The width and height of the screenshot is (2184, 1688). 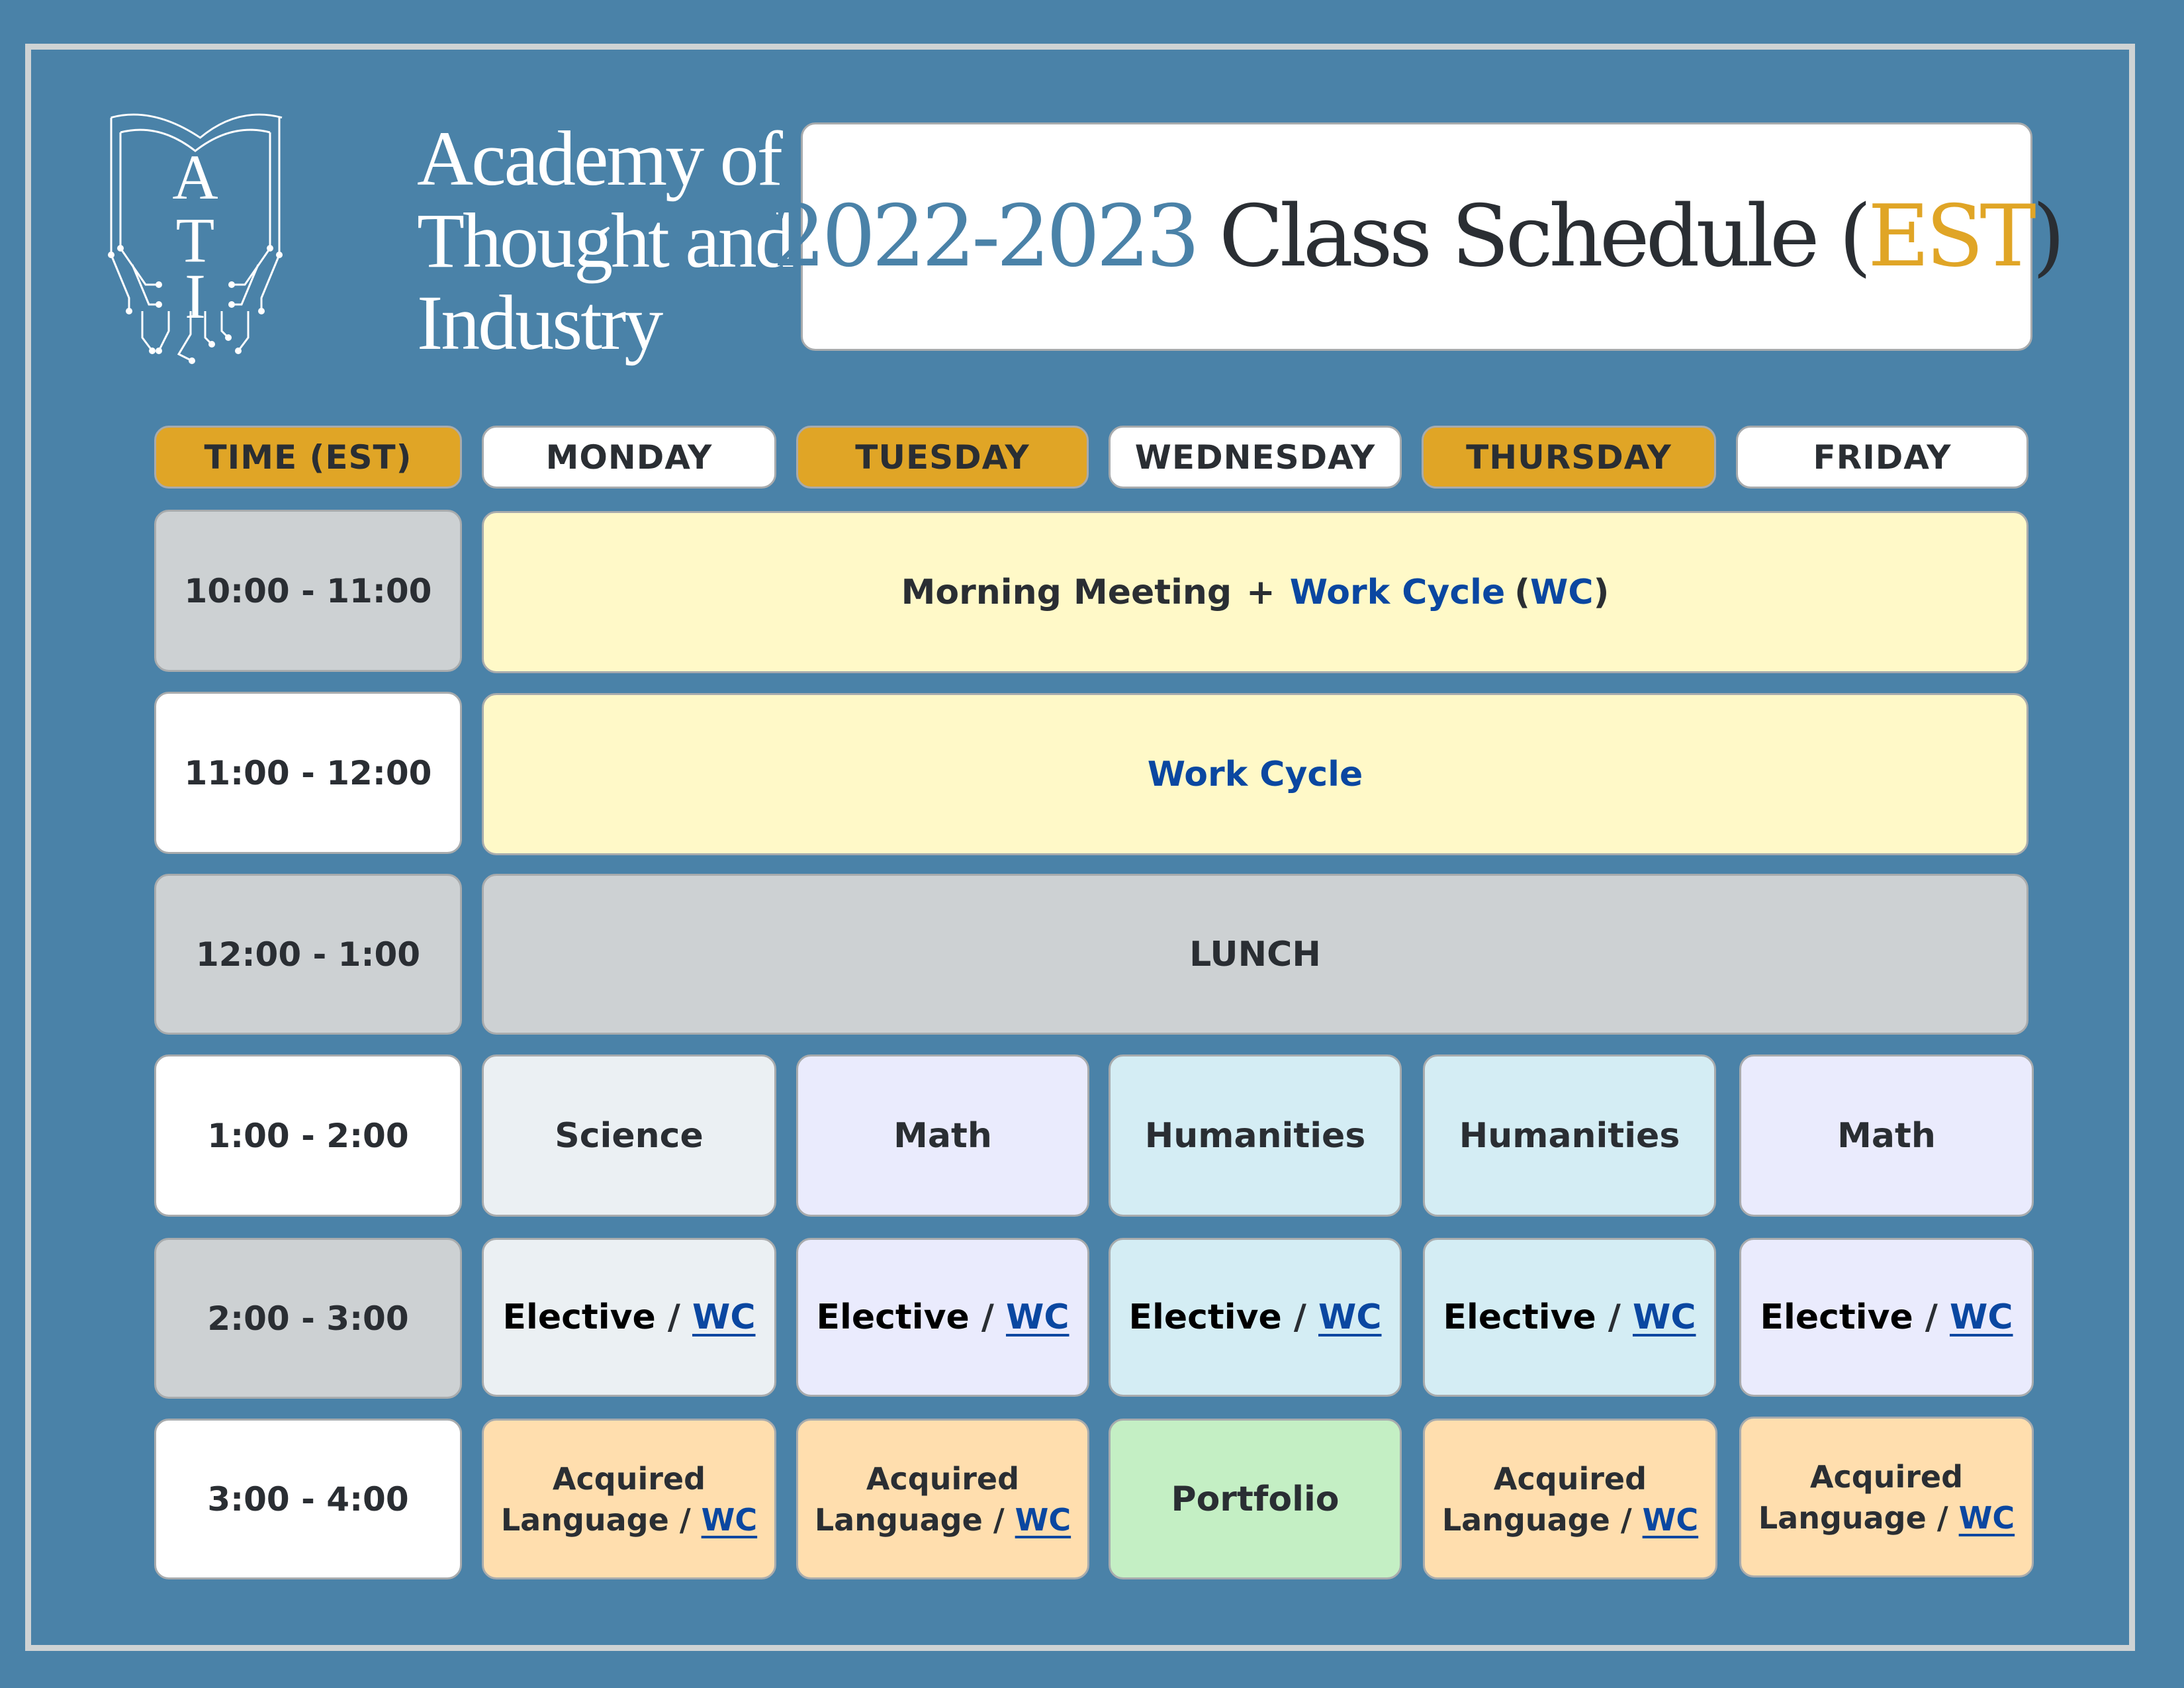 What do you see at coordinates (1570, 1136) in the screenshot?
I see `class-cell-thursday: Humanities` at bounding box center [1570, 1136].